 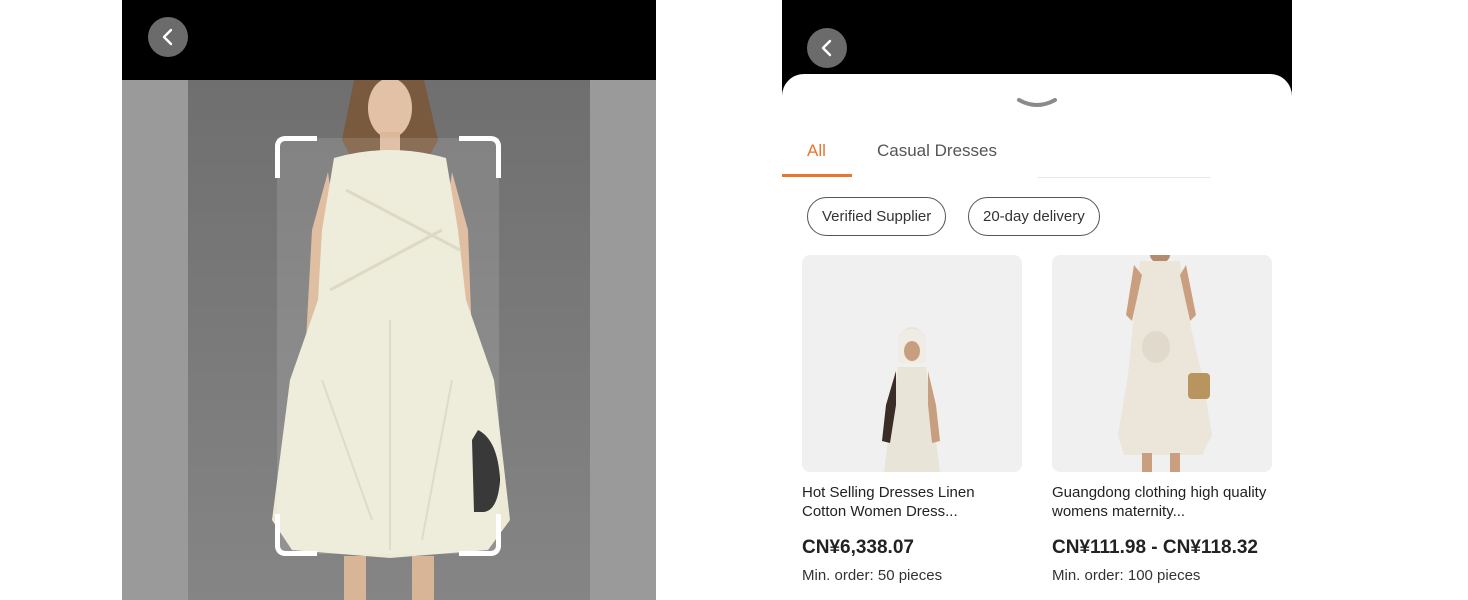 I want to click on sheet-handle, so click(x=1037, y=102).